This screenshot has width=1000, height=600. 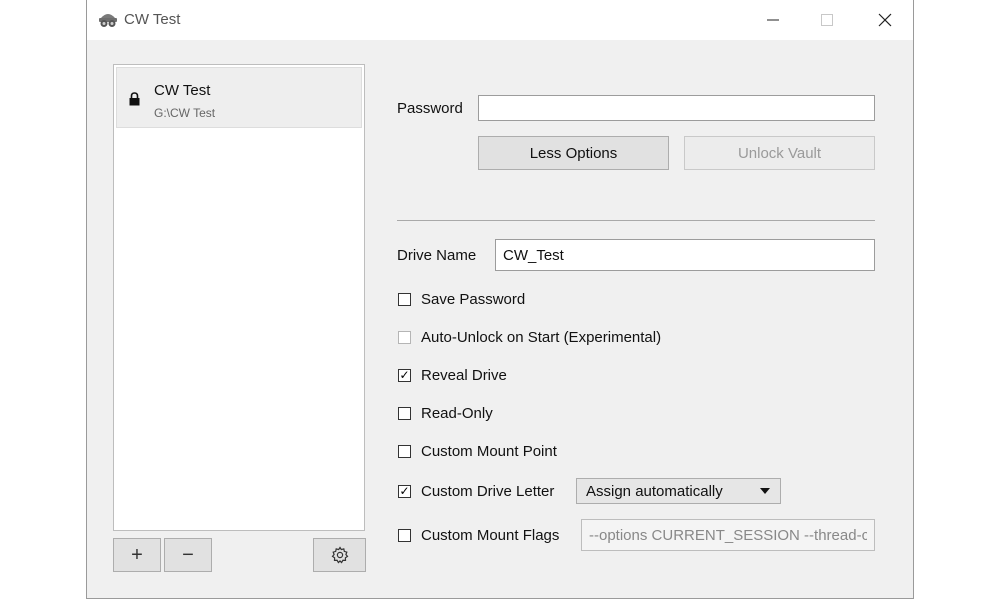 I want to click on less-options-button: Less Options, so click(x=573, y=153).